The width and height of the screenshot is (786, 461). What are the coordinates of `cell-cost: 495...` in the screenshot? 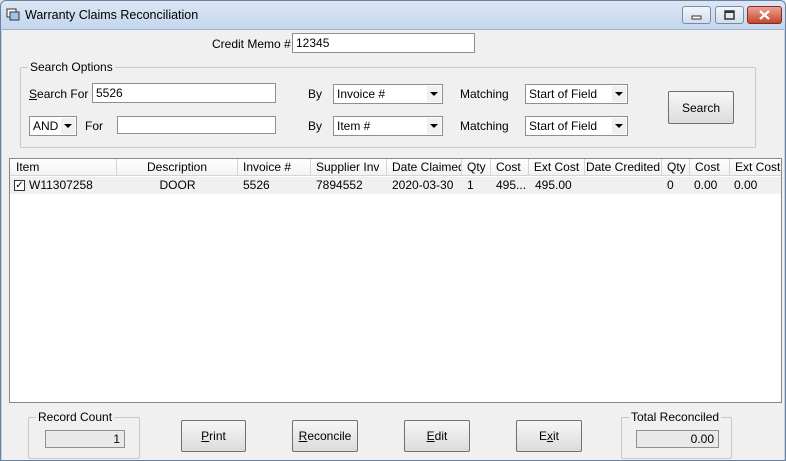 It's located at (511, 185).